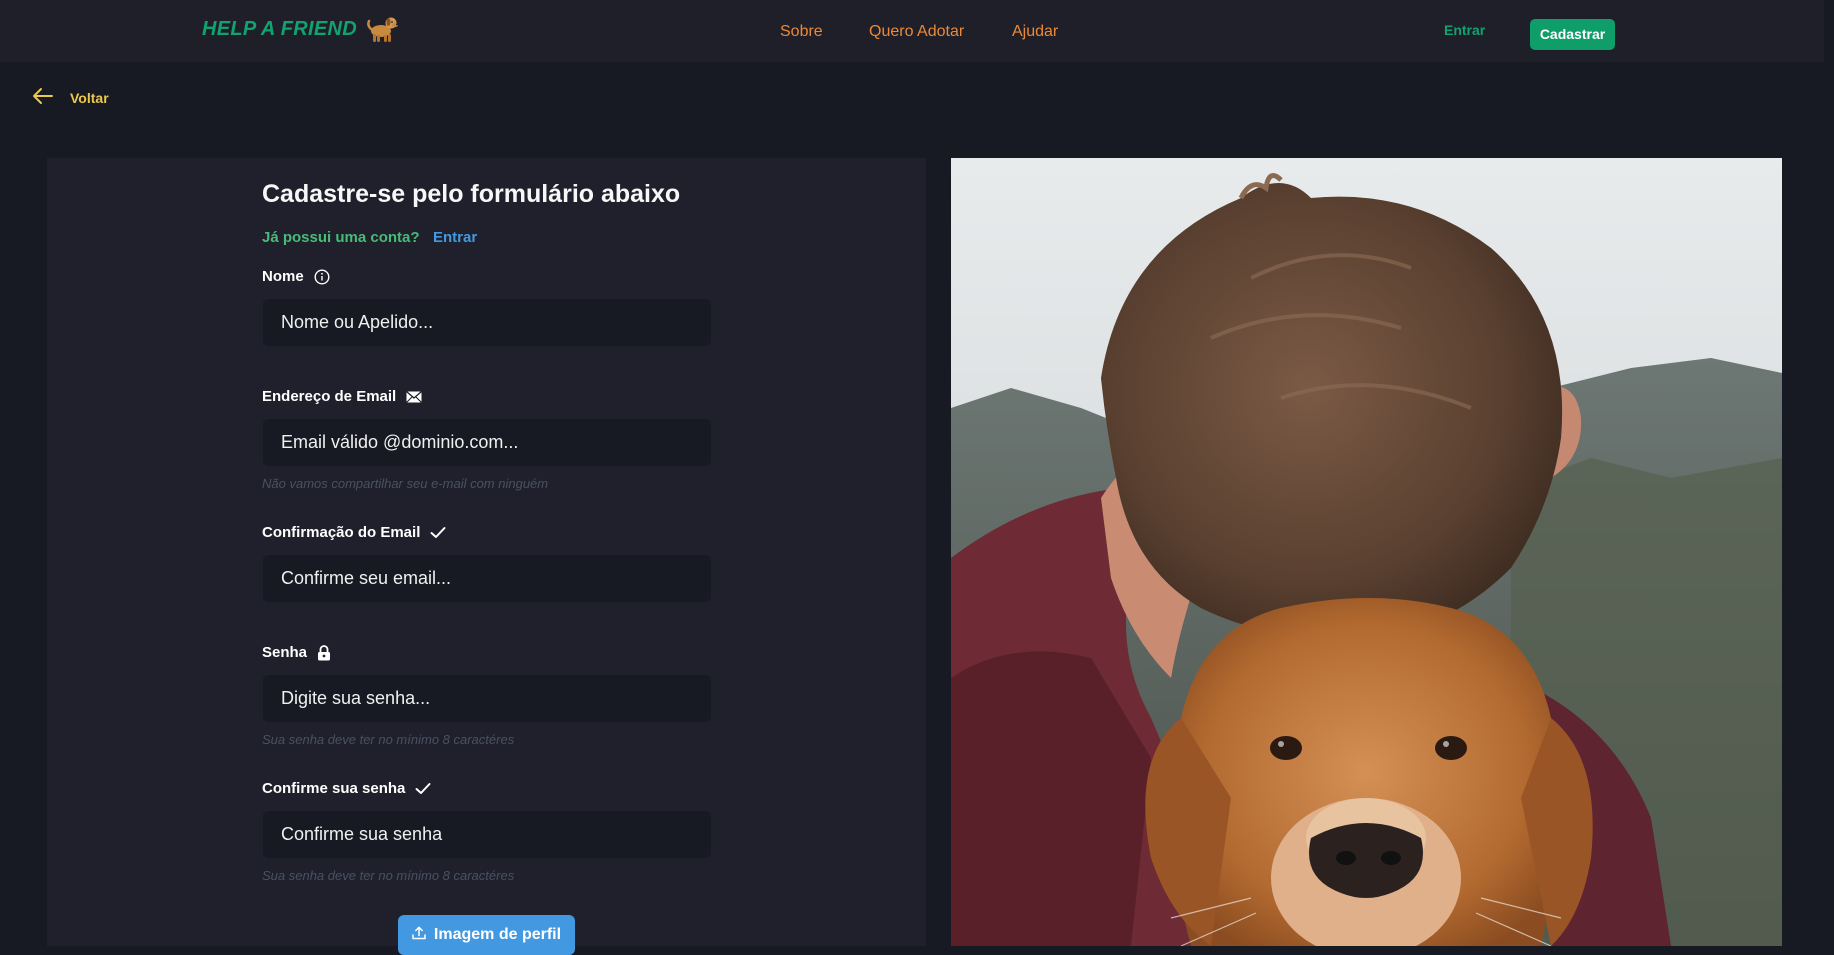 The width and height of the screenshot is (1834, 955). Describe the element at coordinates (322, 276) in the screenshot. I see `info-icon` at that location.